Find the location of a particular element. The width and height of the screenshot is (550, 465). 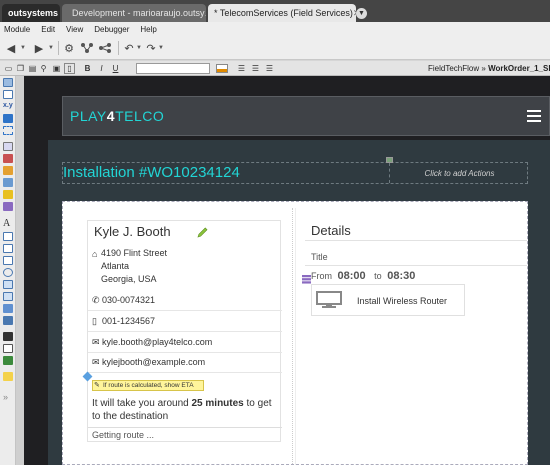

pencil-widget-icon is located at coordinates (8, 194).